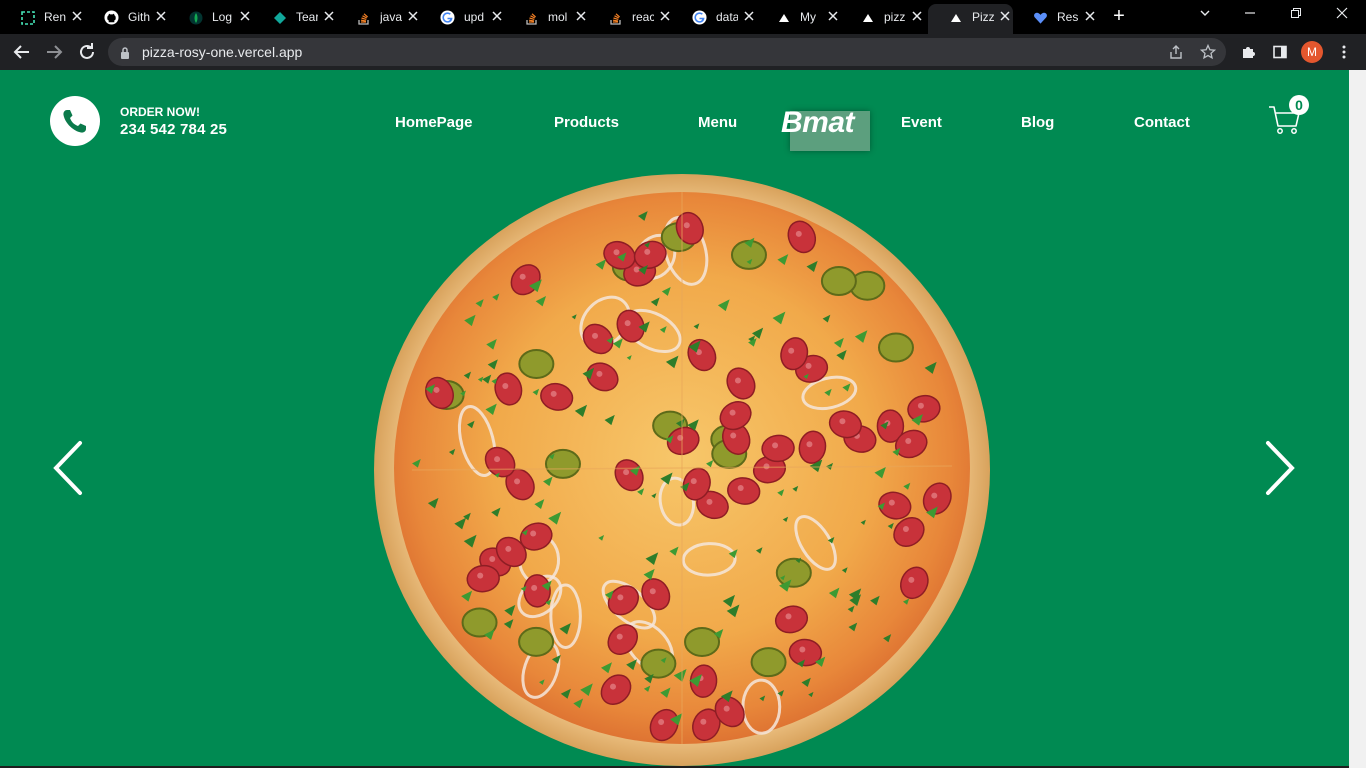 Image resolution: width=1366 pixels, height=768 pixels. What do you see at coordinates (462, 17) in the screenshot?
I see `browser-tab: upd` at bounding box center [462, 17].